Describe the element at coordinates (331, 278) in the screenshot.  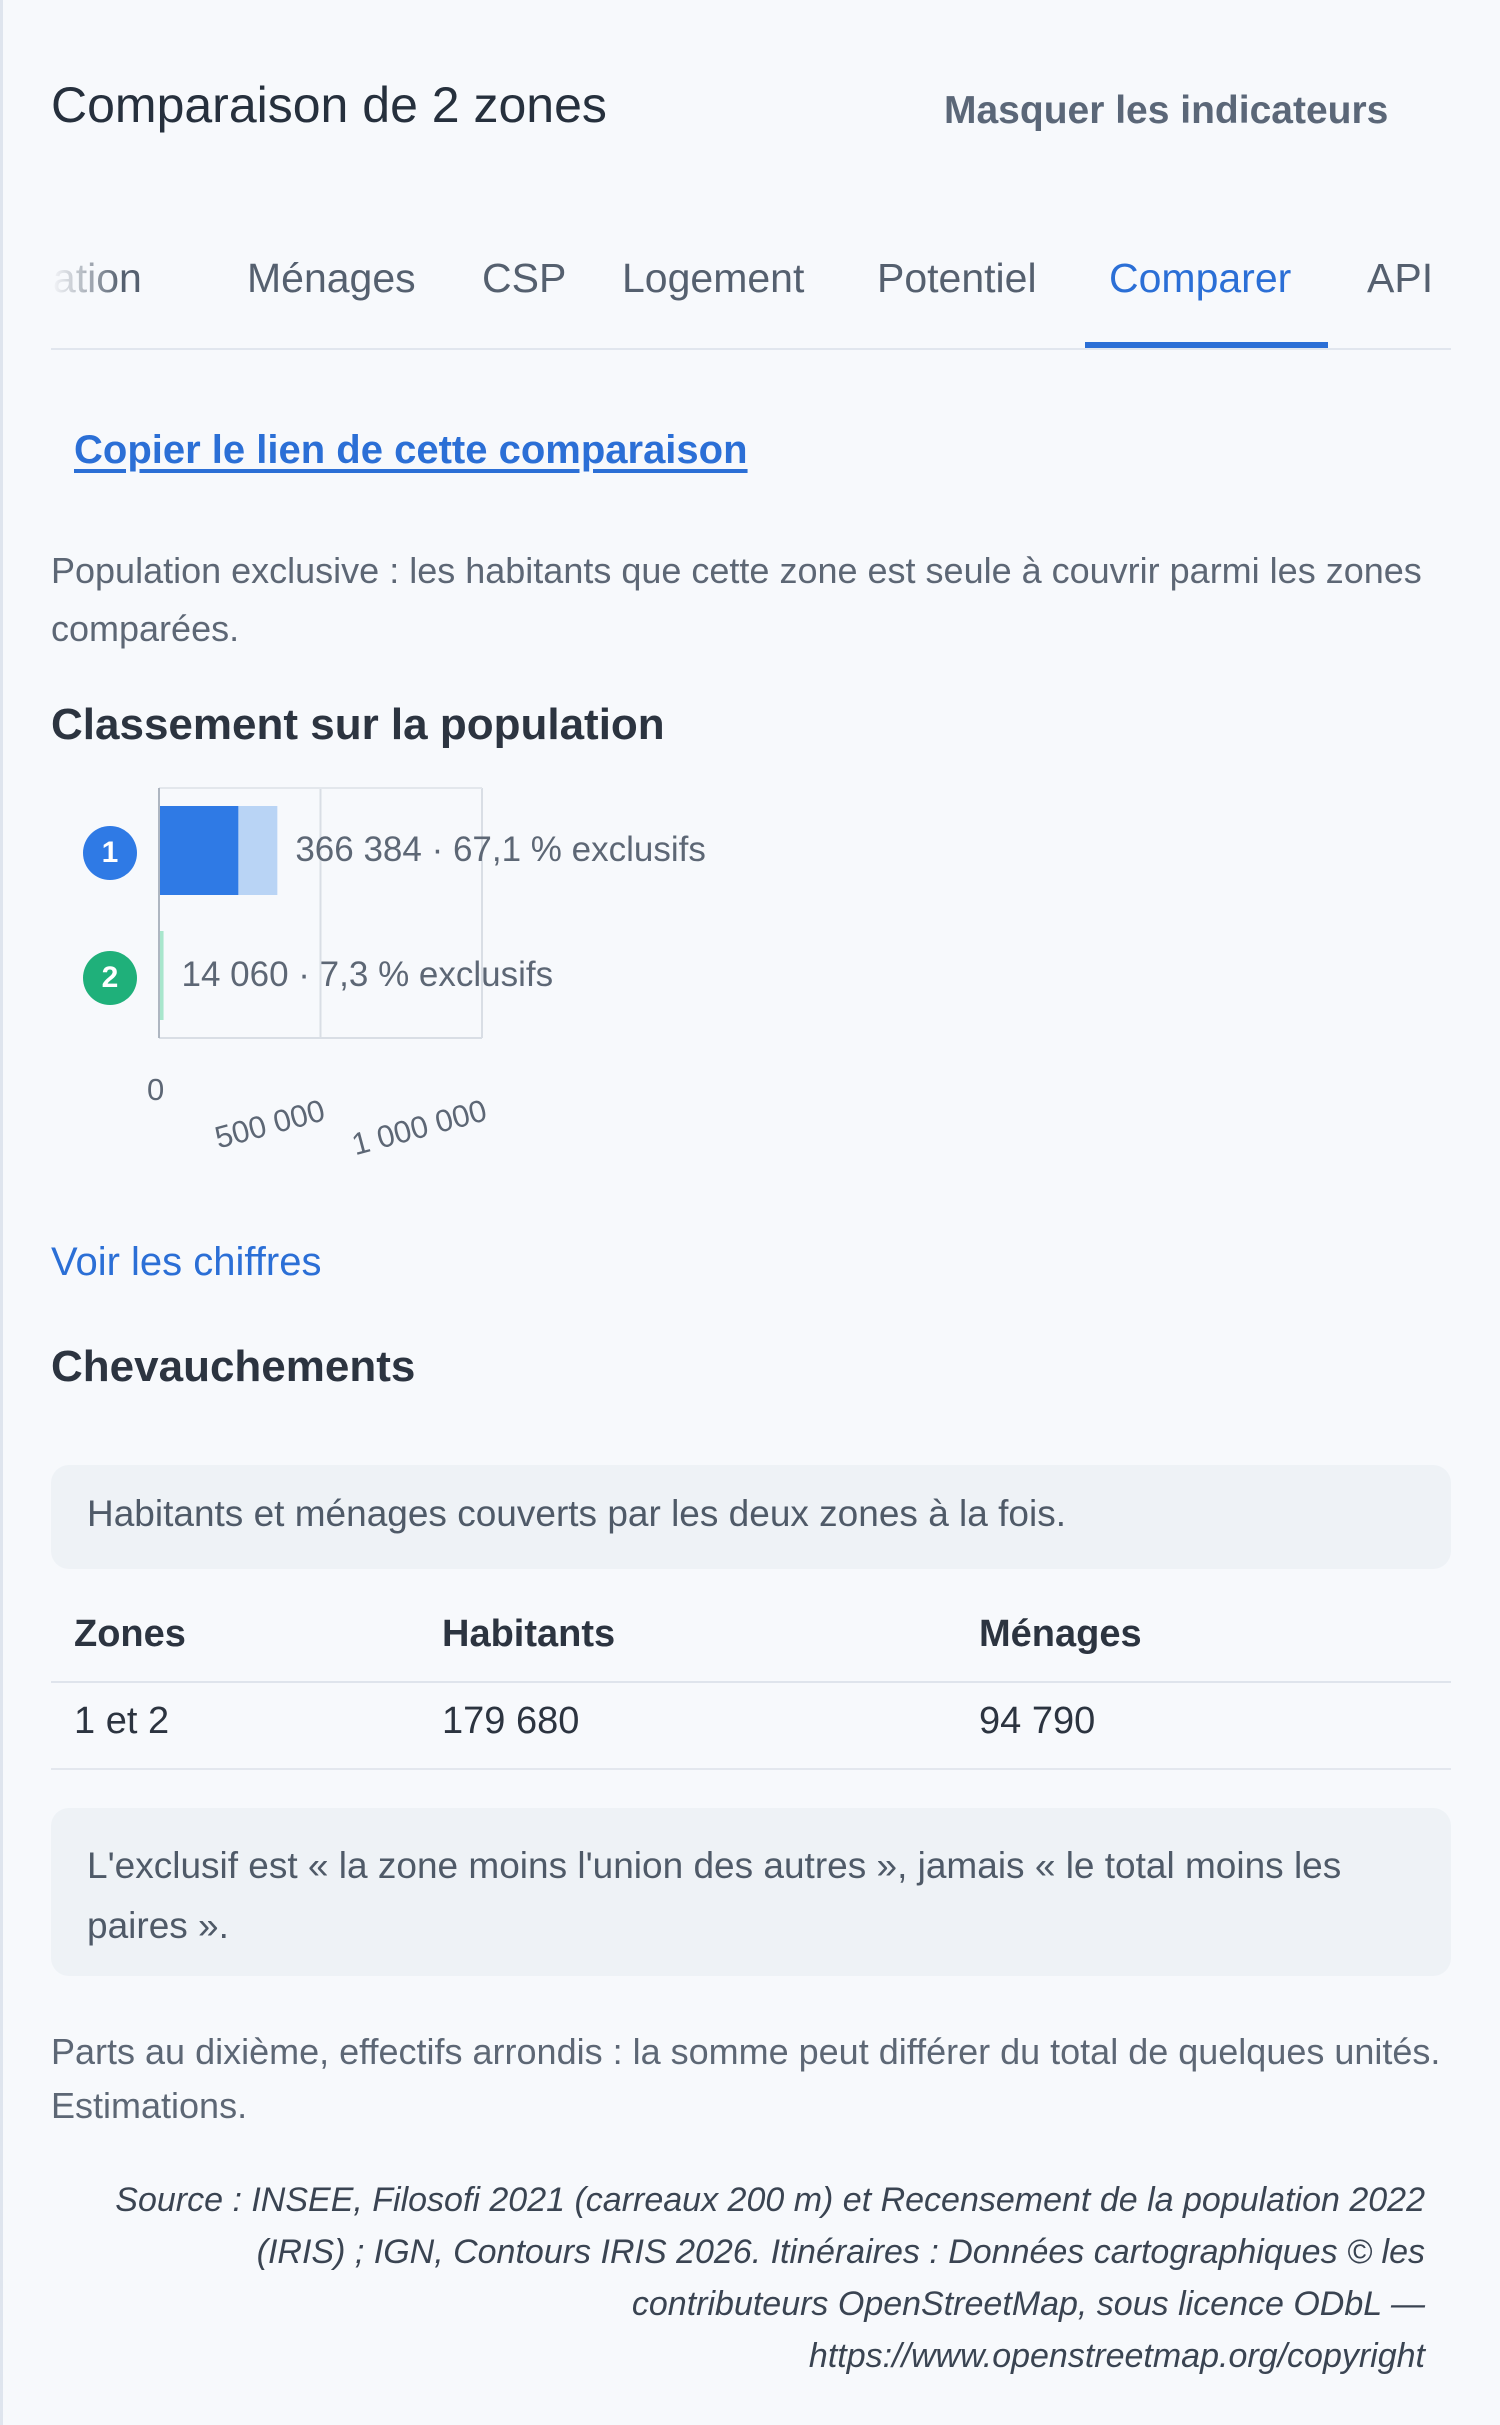
I see `tab-menages: Ménages` at that location.